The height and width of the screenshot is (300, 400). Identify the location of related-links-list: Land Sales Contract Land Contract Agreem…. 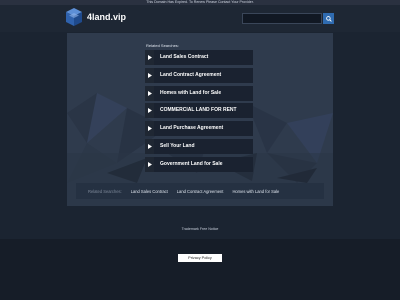
(199, 112).